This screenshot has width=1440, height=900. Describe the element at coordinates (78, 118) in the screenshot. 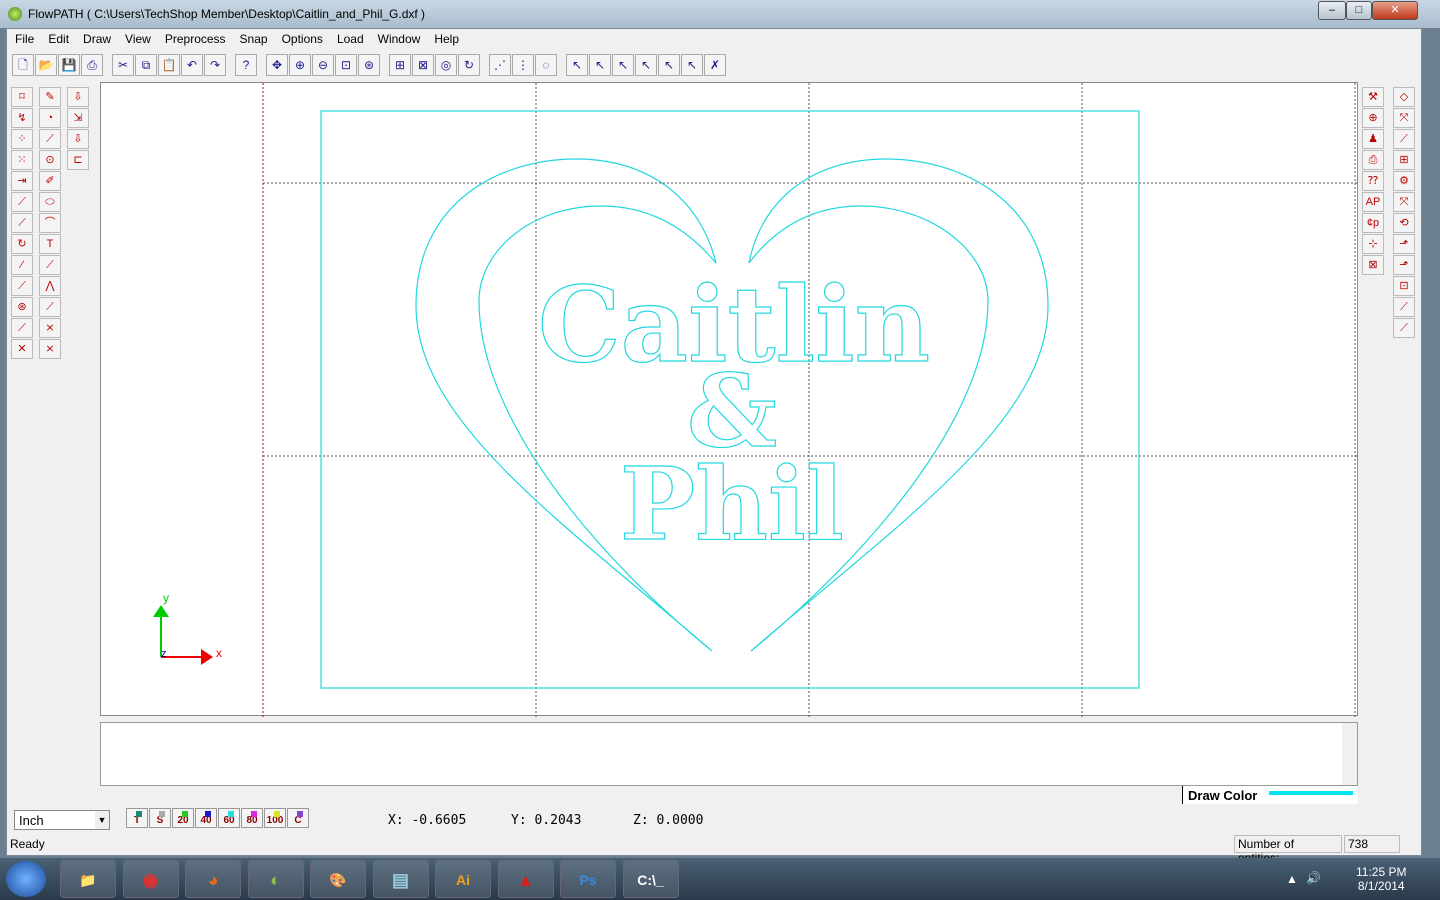

I see `draw-tool-icon: ⇲` at that location.